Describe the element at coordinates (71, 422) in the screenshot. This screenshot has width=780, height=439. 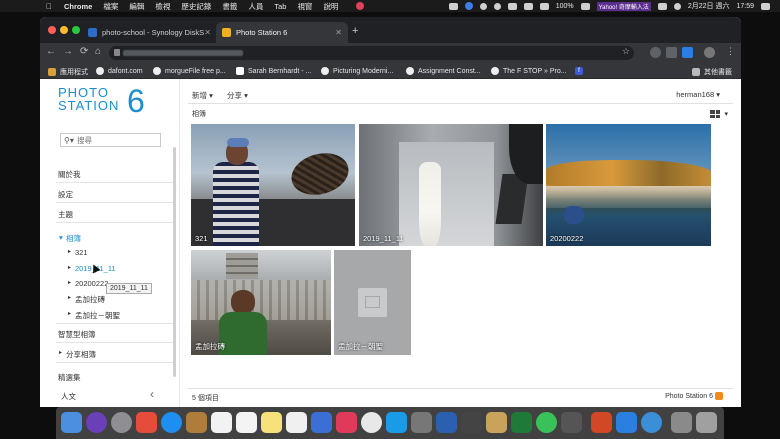
I see `finder-icon` at that location.